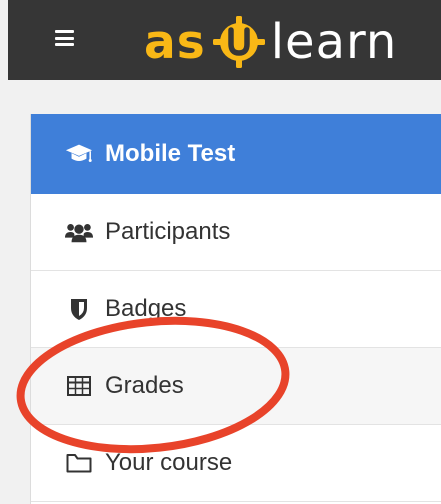 The width and height of the screenshot is (441, 504). What do you see at coordinates (79, 154) in the screenshot?
I see `graduation-cap-icon` at bounding box center [79, 154].